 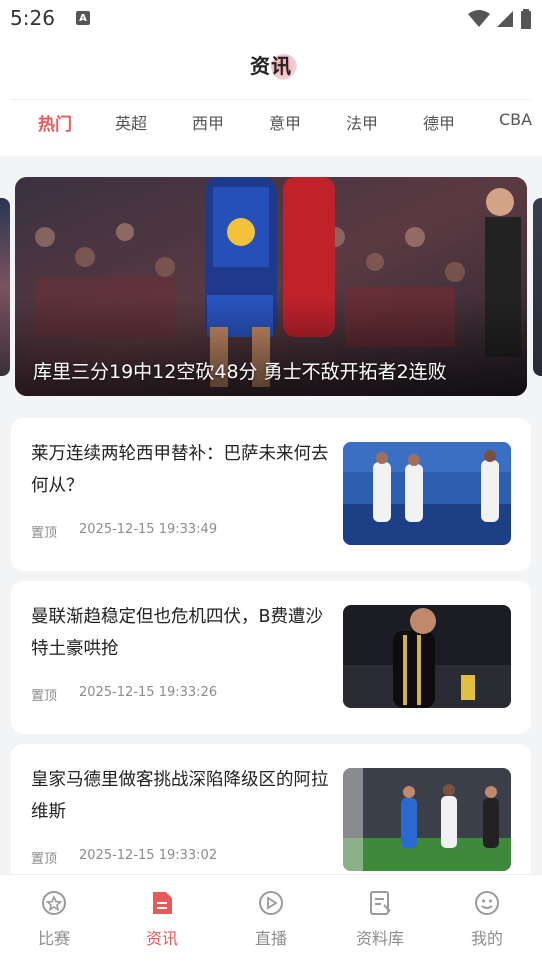 What do you see at coordinates (177, 633) in the screenshot?
I see `news-title: 曼联渐趋稳定但也危机四伏，B费遭沙特土豪哄抢` at bounding box center [177, 633].